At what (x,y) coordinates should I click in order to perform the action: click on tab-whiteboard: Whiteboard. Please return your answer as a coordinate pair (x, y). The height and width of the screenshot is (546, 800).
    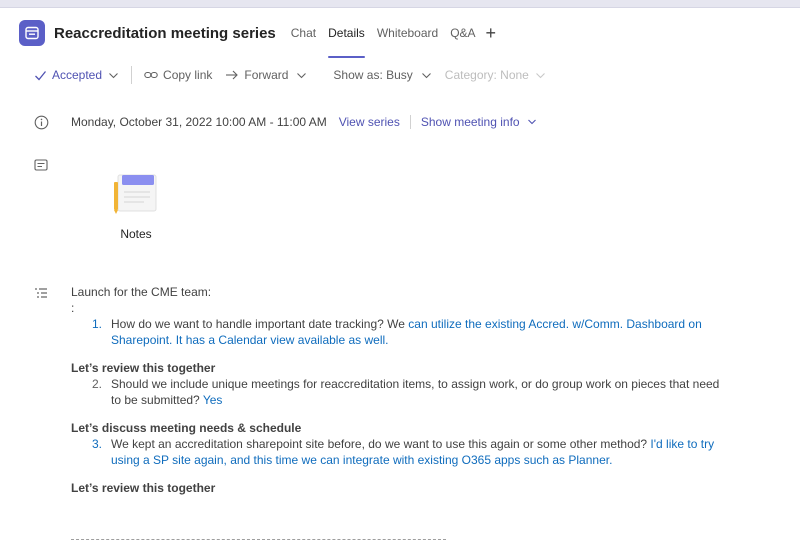
    Looking at the image, I should click on (407, 33).